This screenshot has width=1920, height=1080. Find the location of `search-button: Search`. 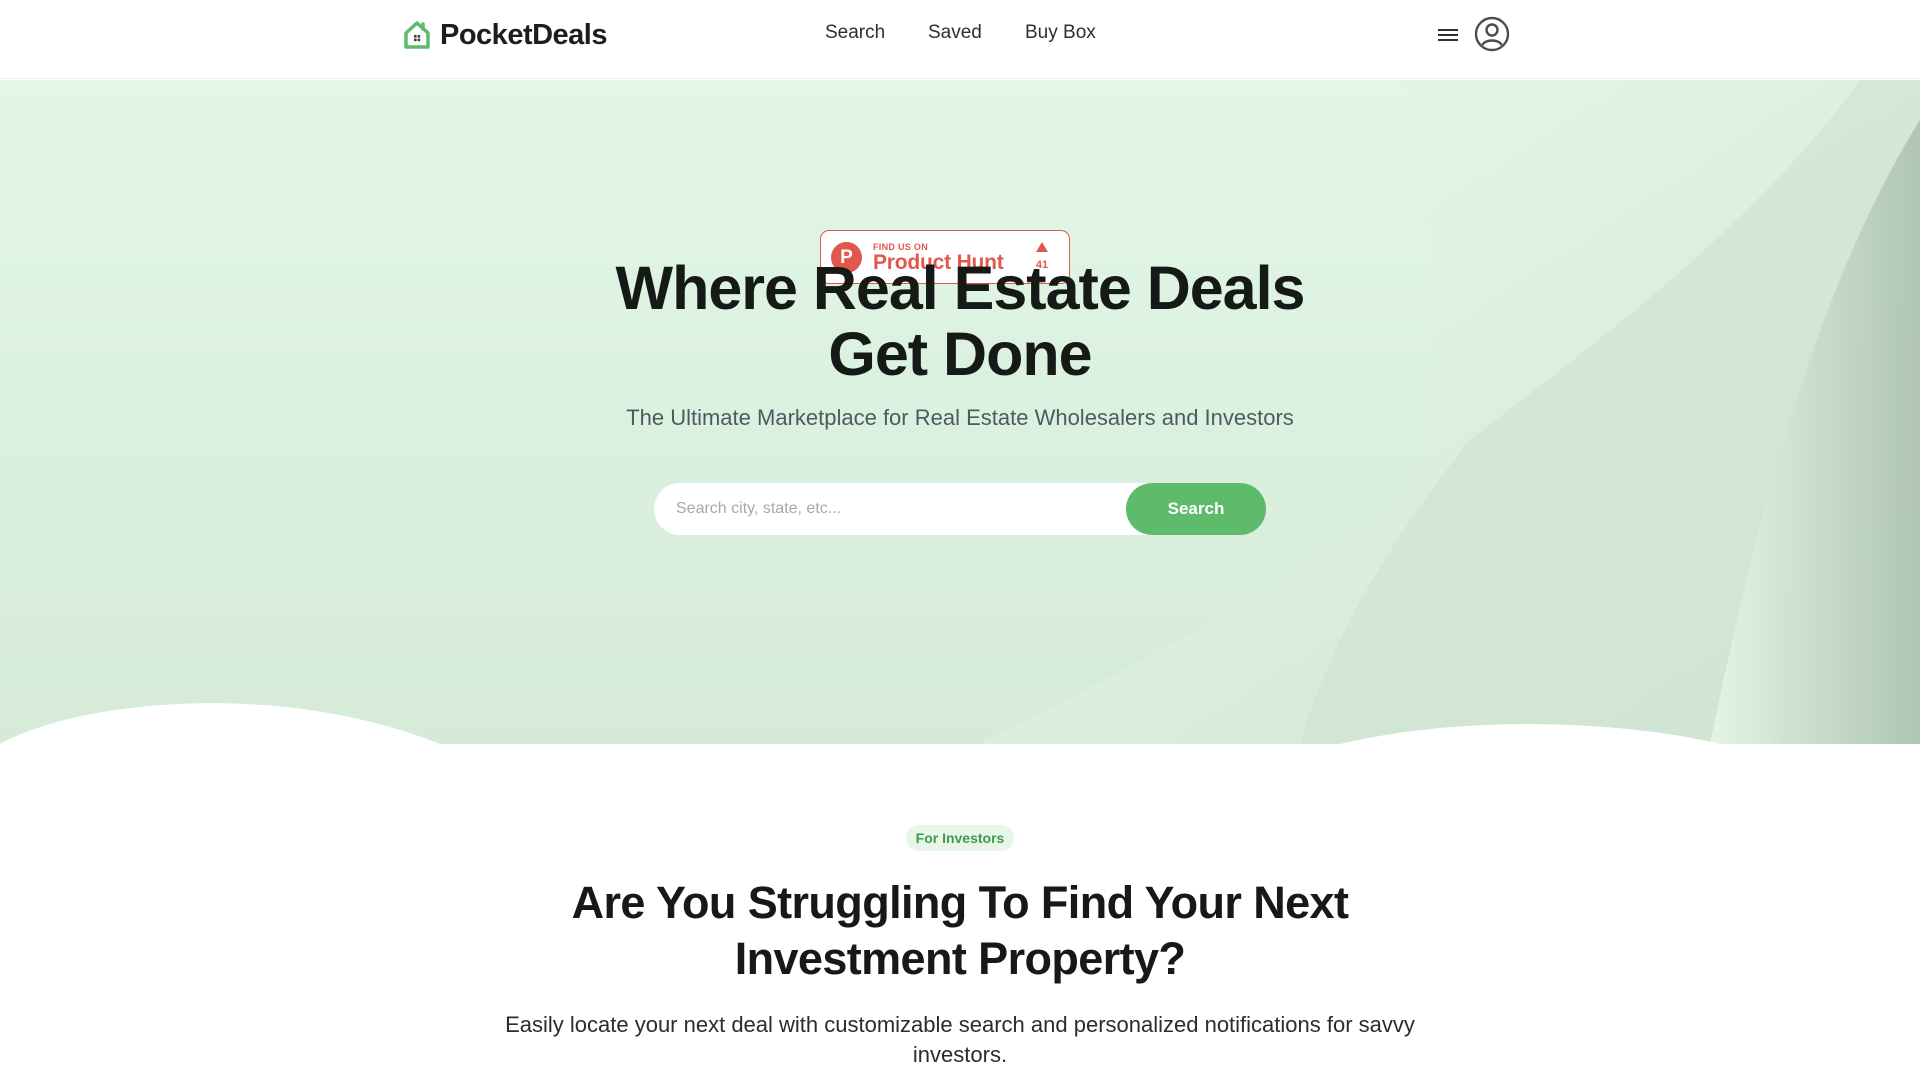

search-button: Search is located at coordinates (1196, 509).